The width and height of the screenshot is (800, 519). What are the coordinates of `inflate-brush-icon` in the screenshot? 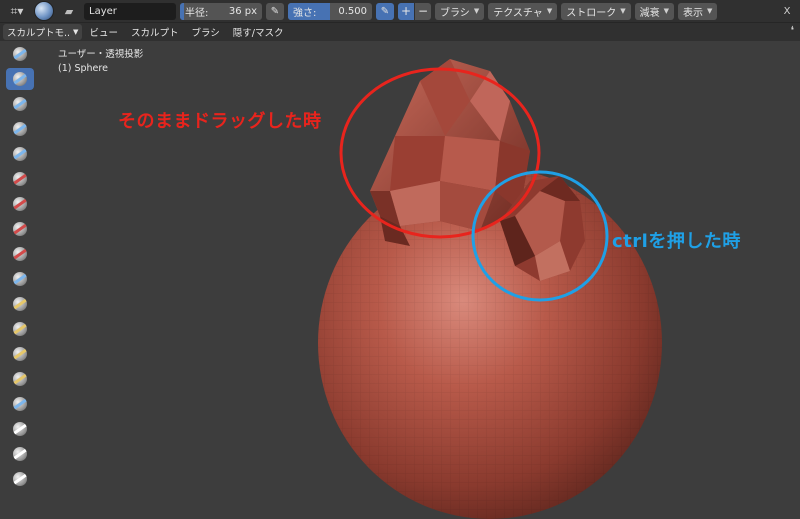 It's located at (20, 204).